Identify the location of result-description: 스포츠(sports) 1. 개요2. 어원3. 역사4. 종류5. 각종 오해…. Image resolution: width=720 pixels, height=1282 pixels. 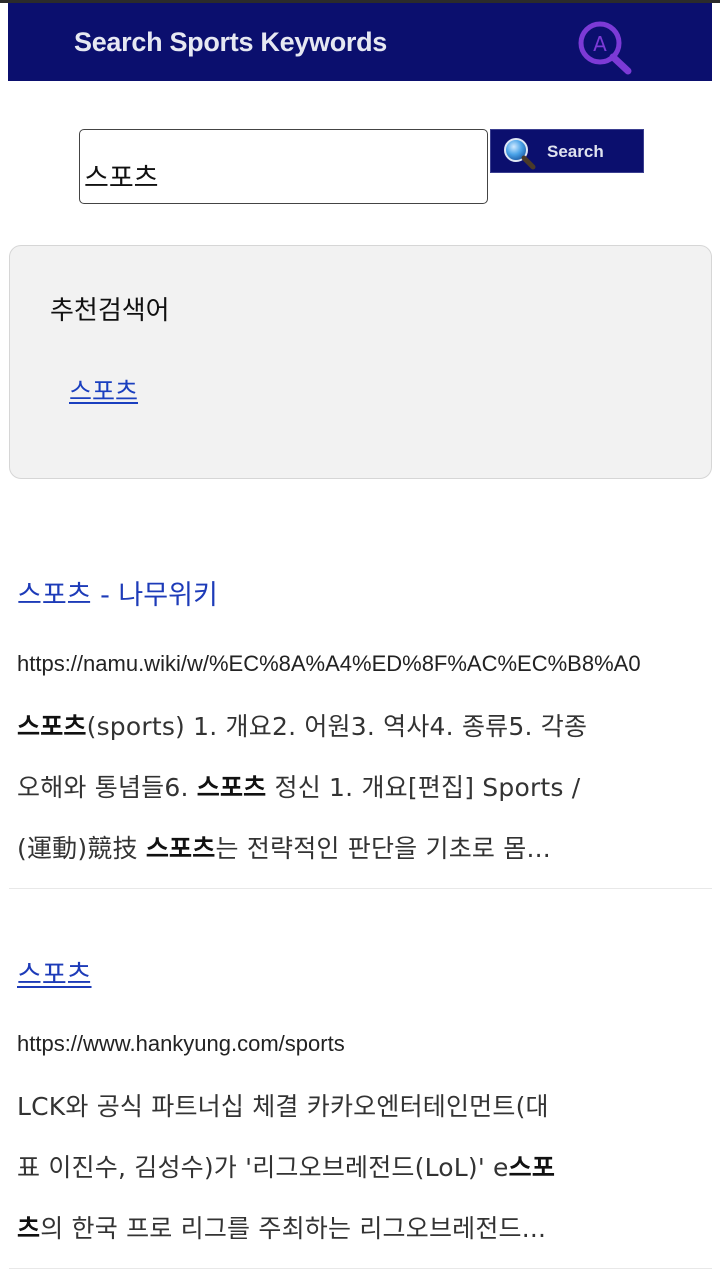
(362, 787).